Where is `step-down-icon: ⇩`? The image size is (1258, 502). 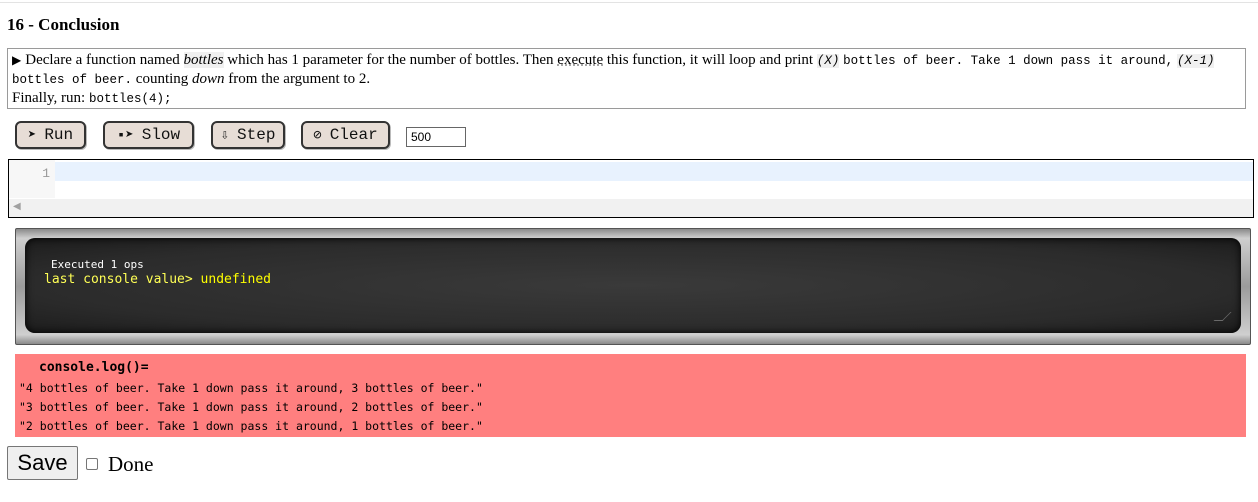
step-down-icon: ⇩ is located at coordinates (225, 135).